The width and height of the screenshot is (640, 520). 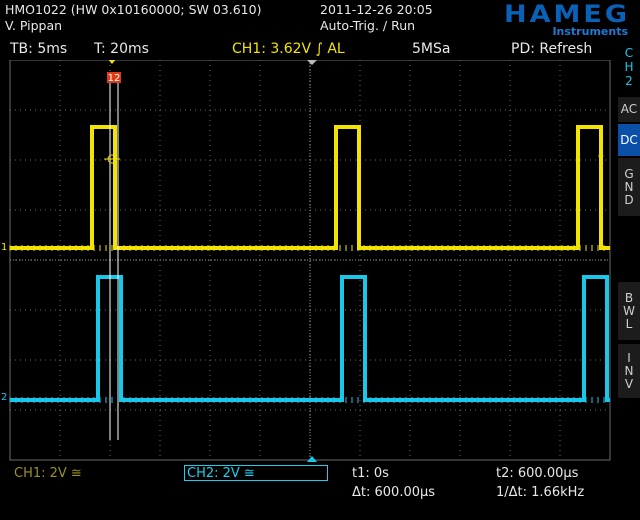 I want to click on bwl-label: B W L, so click(x=629, y=310).